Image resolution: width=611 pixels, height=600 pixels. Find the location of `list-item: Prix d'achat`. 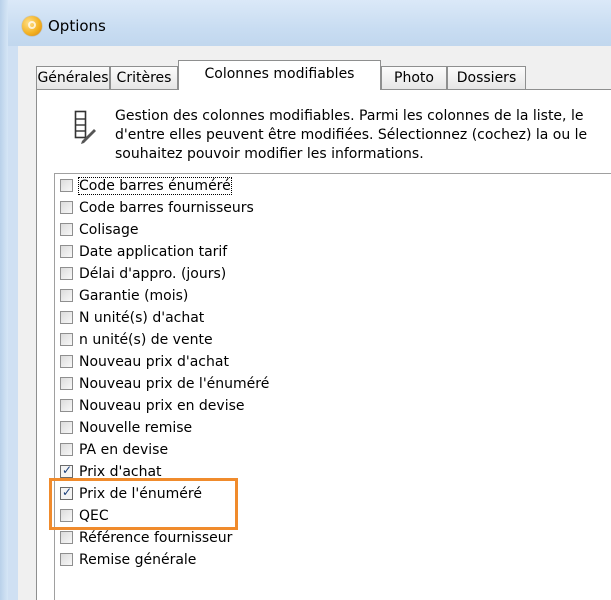

list-item: Prix d'achat is located at coordinates (111, 471).